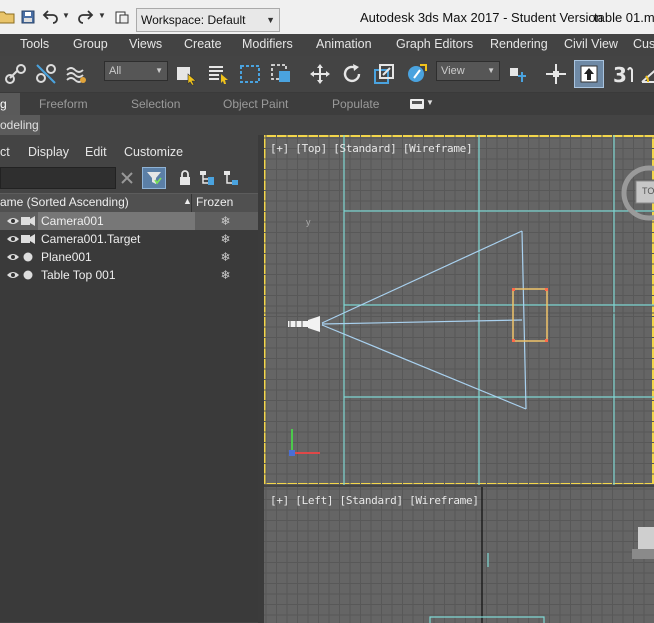 Image resolution: width=654 pixels, height=623 pixels. I want to click on list-item: Table Top 001 ❄, so click(129, 275).